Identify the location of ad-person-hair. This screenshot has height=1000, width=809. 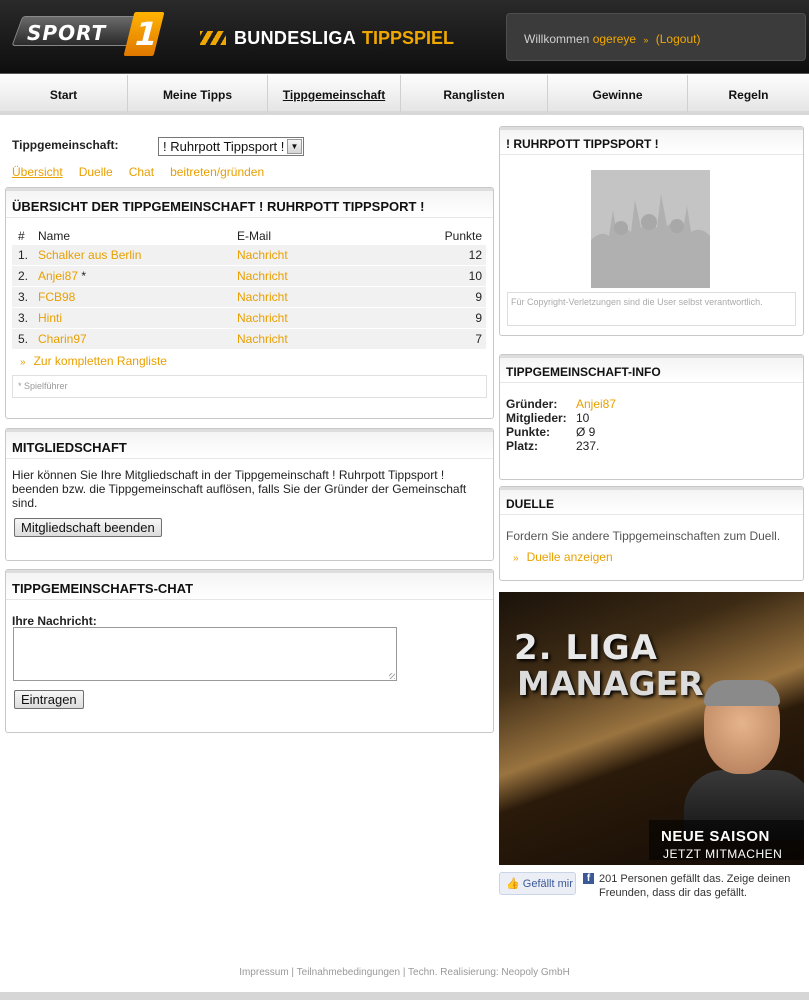
(742, 693).